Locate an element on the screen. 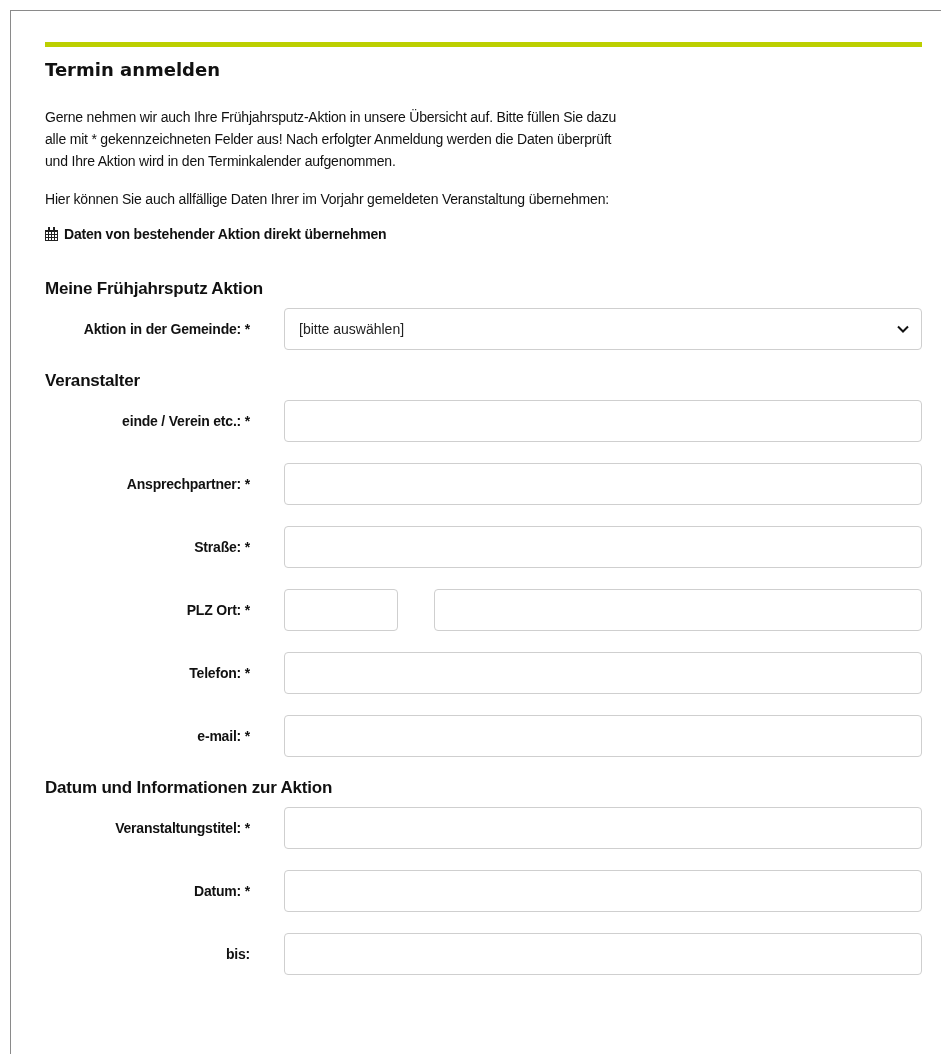 This screenshot has height=1054, width=941. postcode-field is located at coordinates (341, 610).